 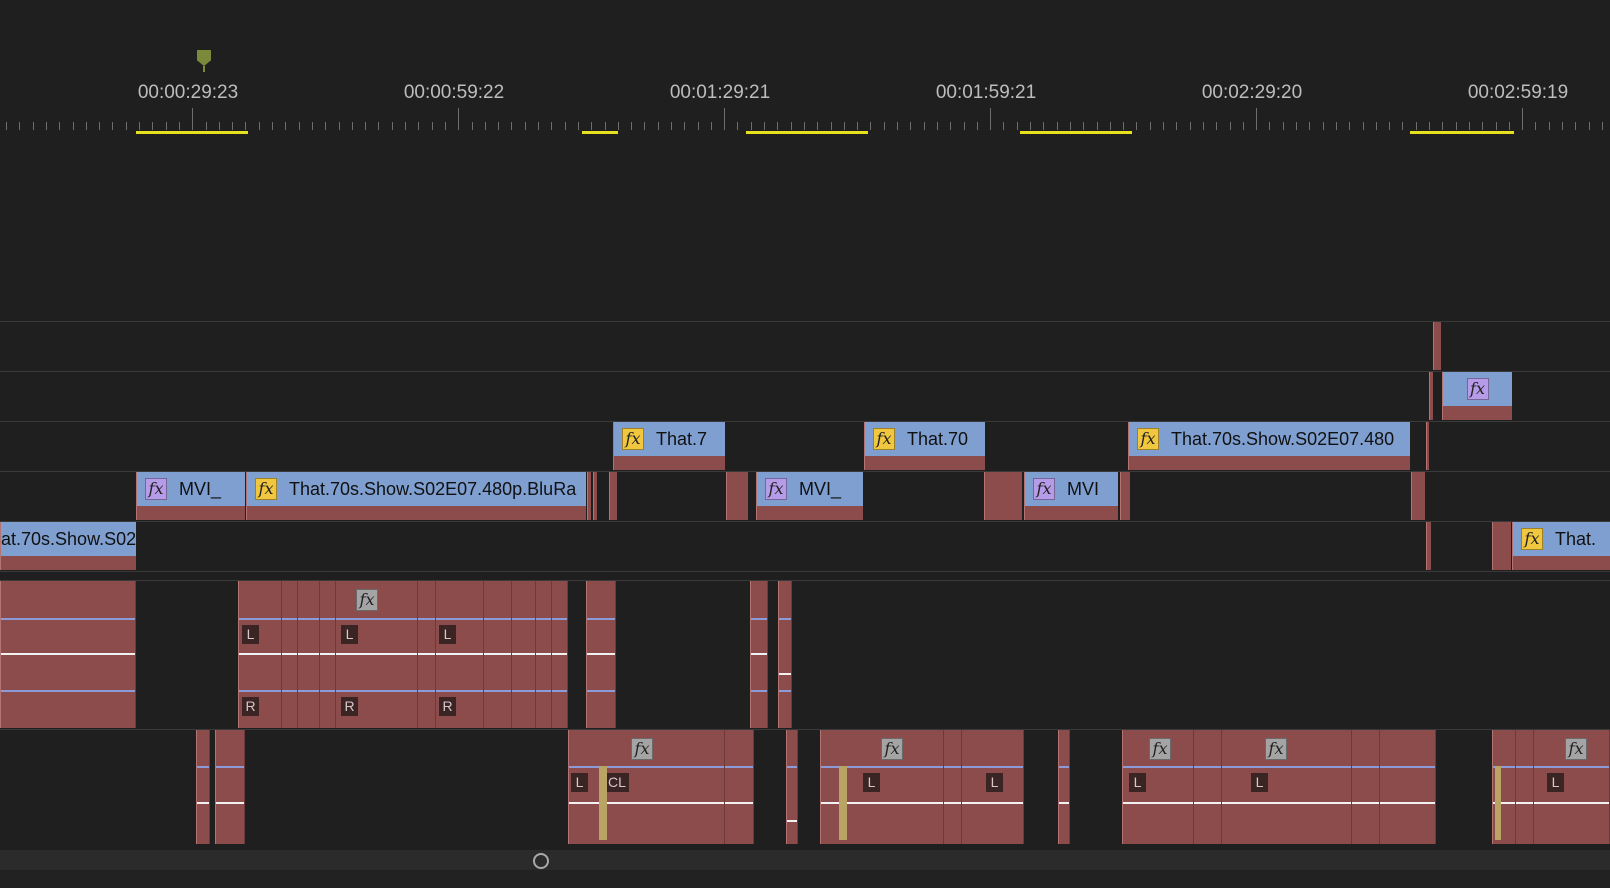 I want to click on nested-sequence-clip: fx, so click(x=1477, y=396).